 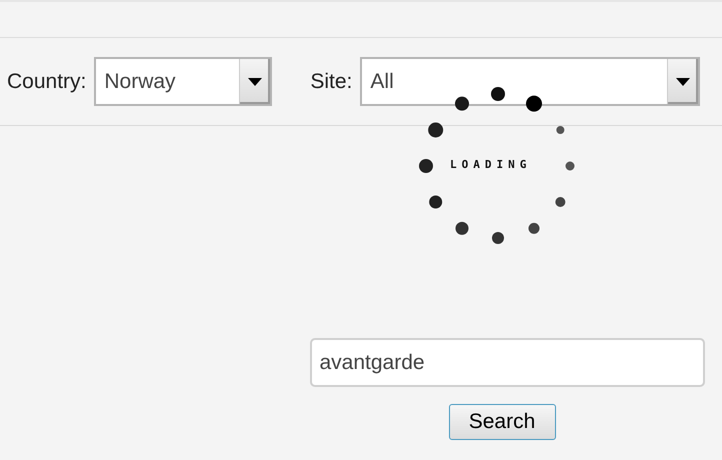 What do you see at coordinates (530, 81) in the screenshot?
I see `dropdown: All` at bounding box center [530, 81].